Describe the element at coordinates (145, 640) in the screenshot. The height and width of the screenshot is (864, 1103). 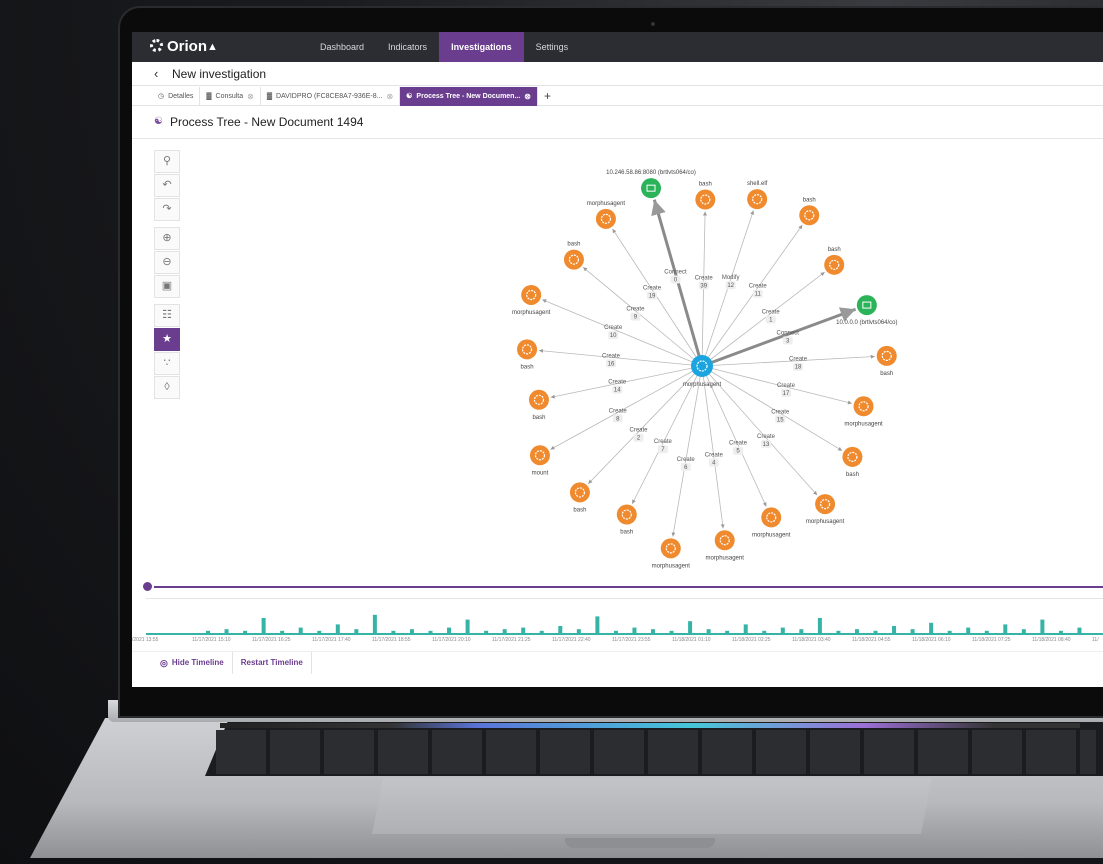
I see `timeline-label: /2021 13:55` at that location.